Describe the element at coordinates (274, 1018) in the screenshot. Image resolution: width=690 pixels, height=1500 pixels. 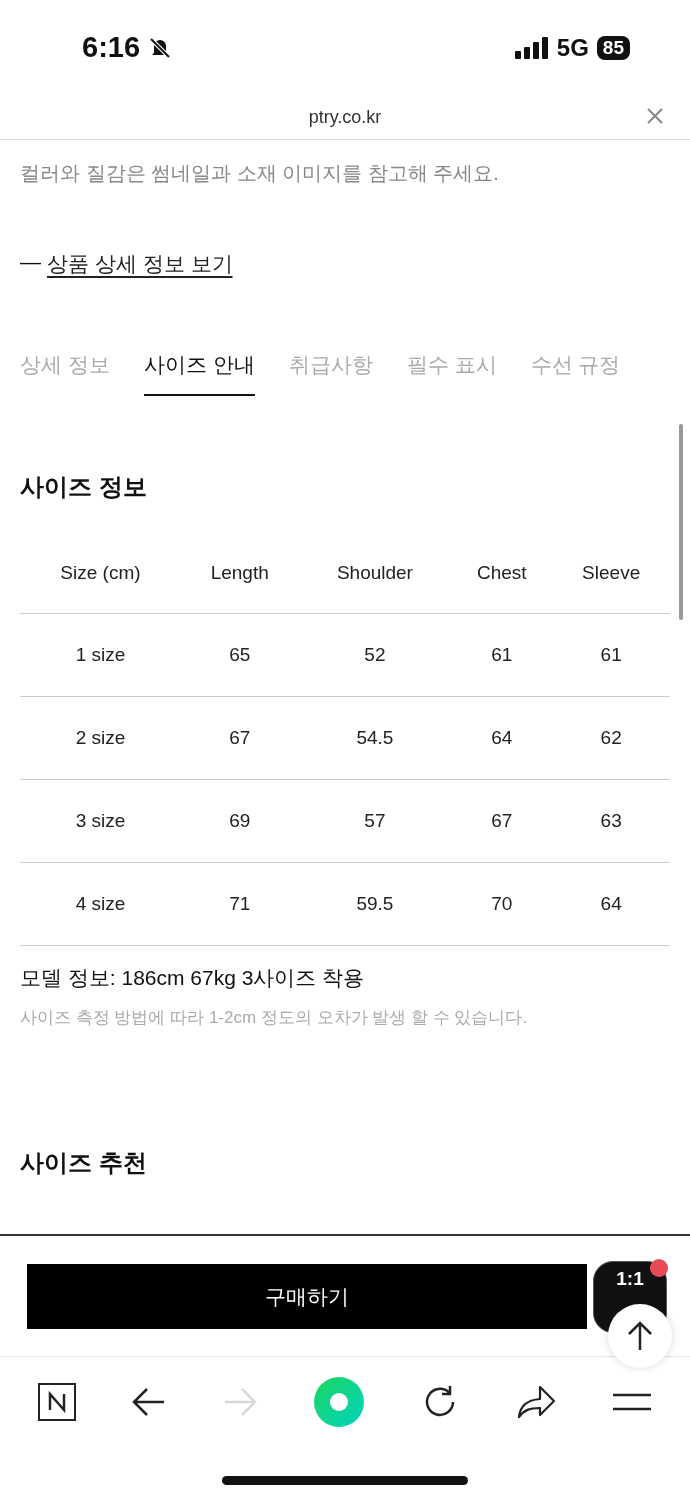
I see `note-text: 사이즈 측정 방법에 따라 1-2cm 정도의 오차가 발생 할 수 있습니다.` at that location.